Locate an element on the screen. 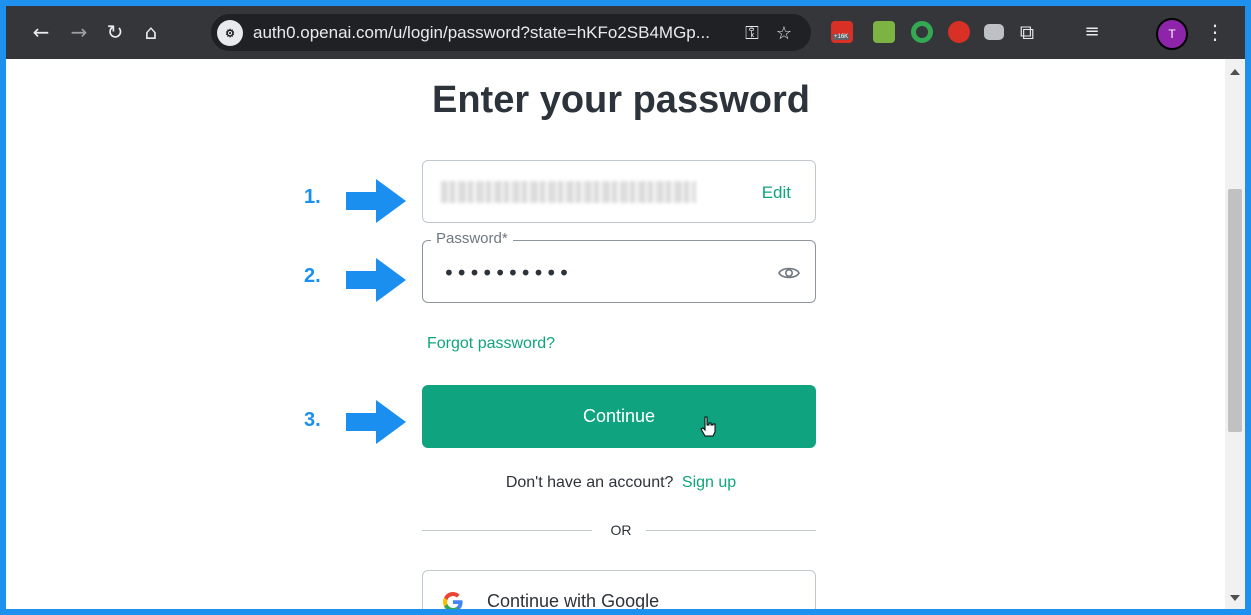 This screenshot has height=615, width=1251. vertical-scrollbar is located at coordinates (1235, 334).